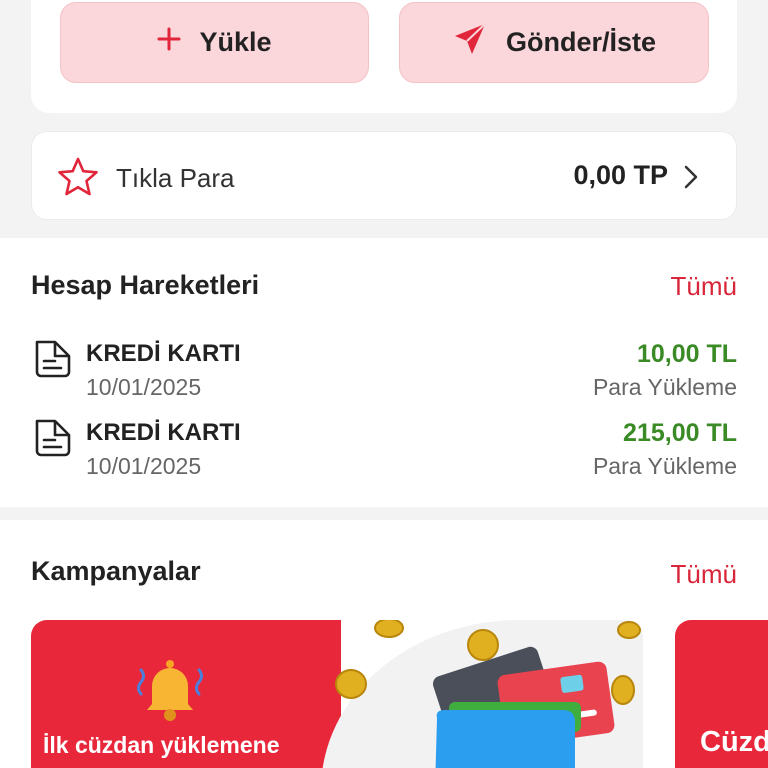 The height and width of the screenshot is (768, 768). Describe the element at coordinates (680, 433) in the screenshot. I see `transaction-amount: 215,00 TL` at that location.